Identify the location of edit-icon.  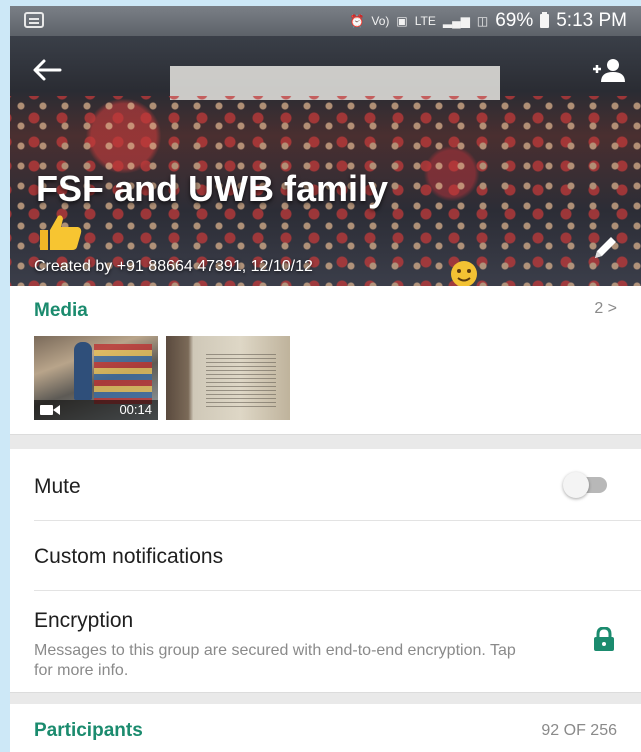
(605, 248).